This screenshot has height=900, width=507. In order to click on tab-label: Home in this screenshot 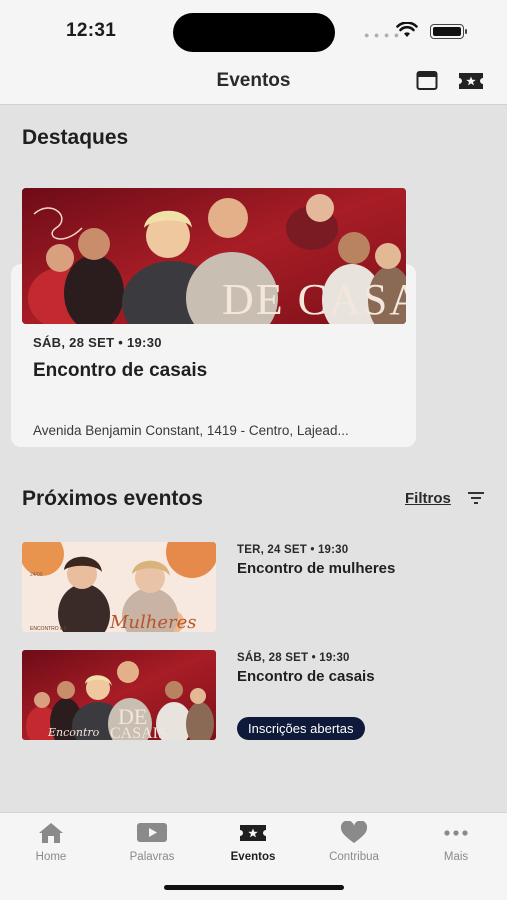, I will do `click(51, 857)`.